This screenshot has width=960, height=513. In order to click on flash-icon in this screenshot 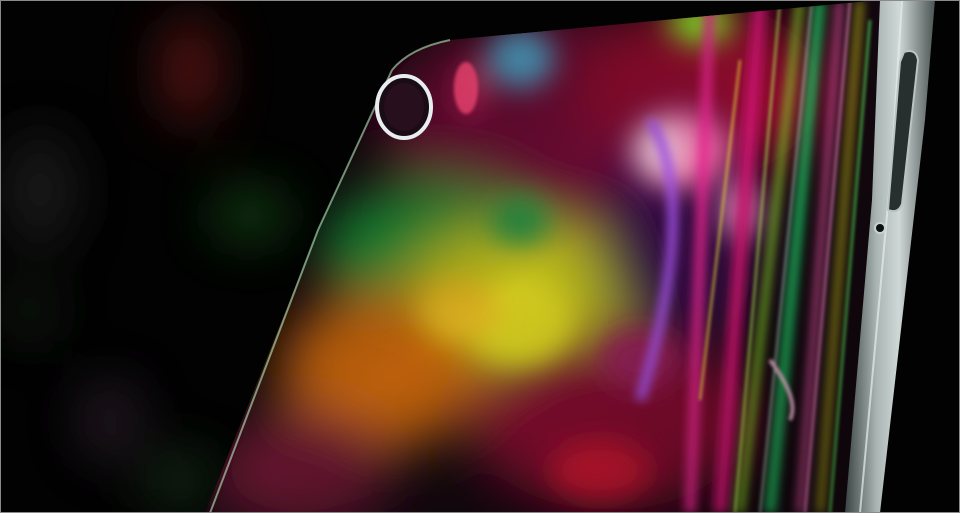, I will do `click(466, 88)`.